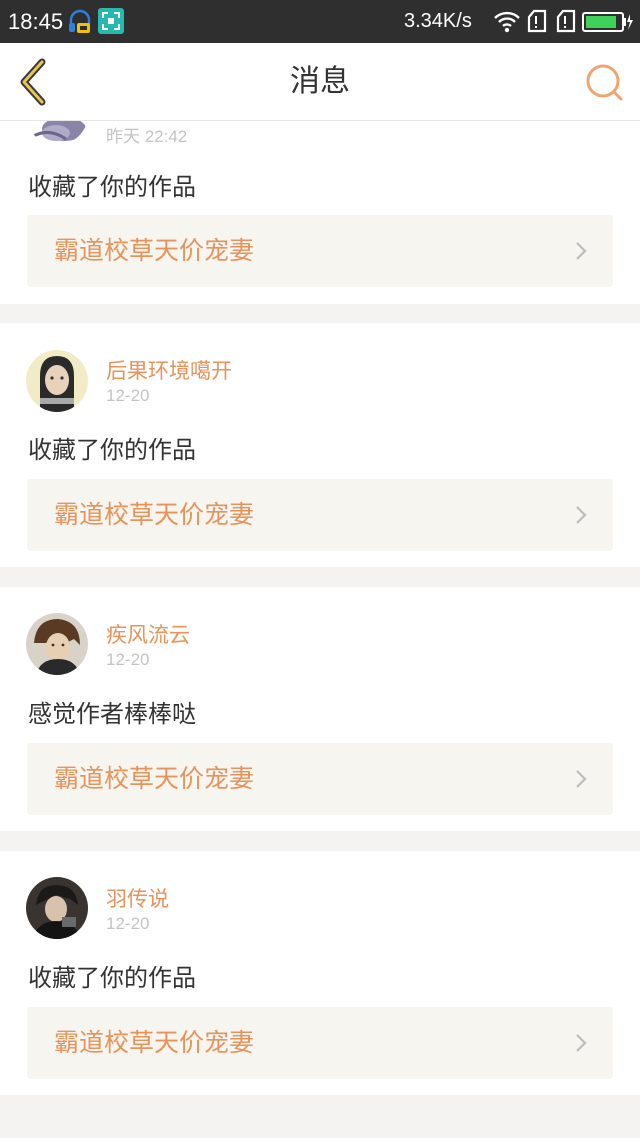 This screenshot has height=1138, width=640. I want to click on wifi-icon, so click(507, 23).